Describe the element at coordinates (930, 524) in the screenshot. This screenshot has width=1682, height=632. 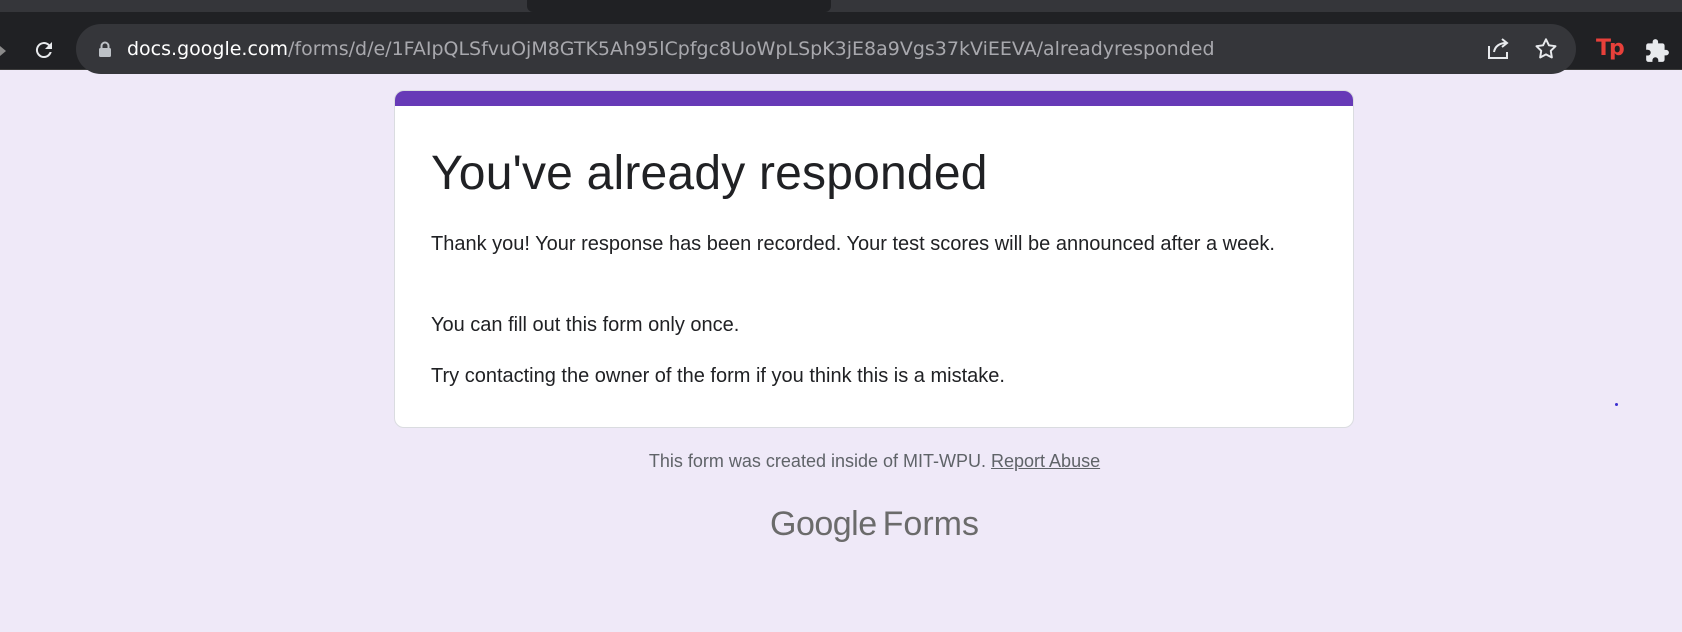
I see `brand-forms: Forms` at that location.